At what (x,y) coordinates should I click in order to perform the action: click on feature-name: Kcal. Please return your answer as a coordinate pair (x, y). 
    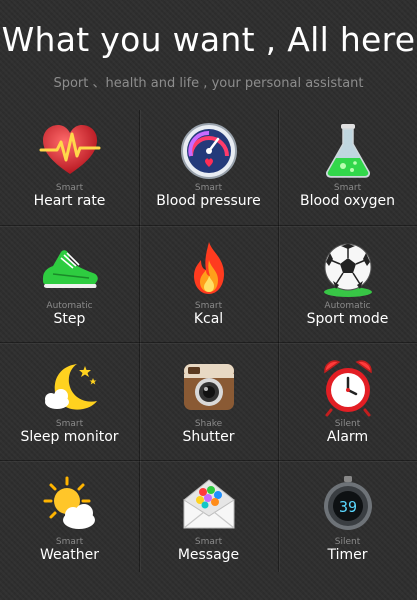
    Looking at the image, I should click on (208, 319).